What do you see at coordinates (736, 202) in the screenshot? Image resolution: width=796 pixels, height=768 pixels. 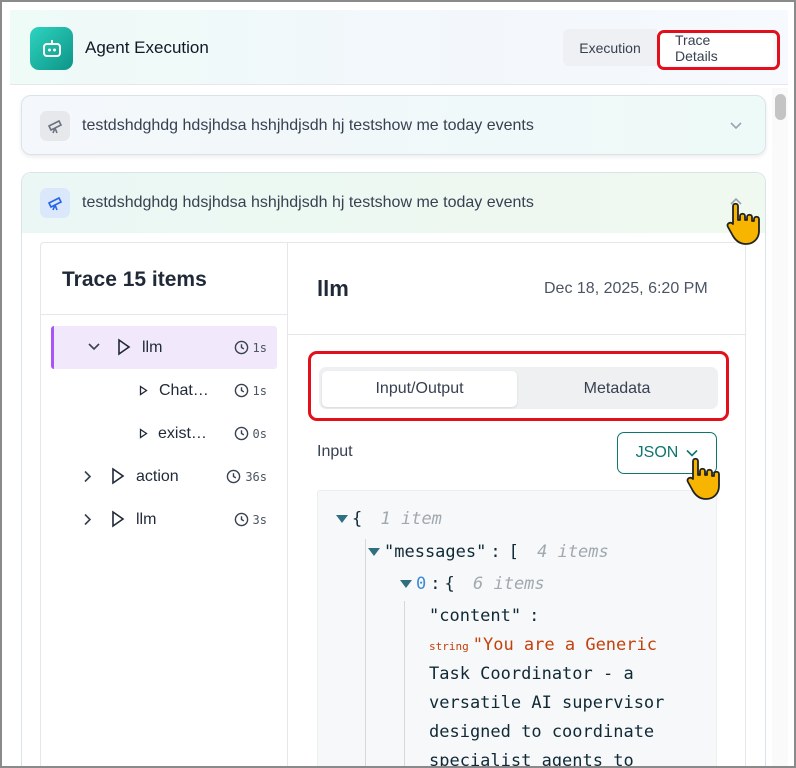 I see `chevron-up-icon` at bounding box center [736, 202].